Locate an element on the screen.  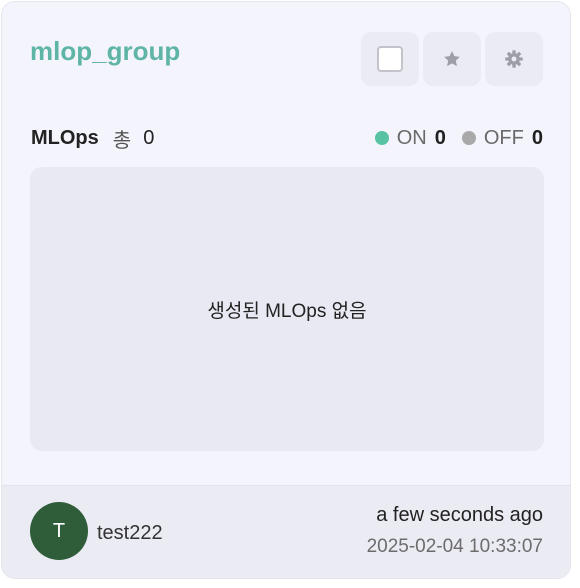
empty-message: 생성된 MLOps 없음 is located at coordinates (287, 311).